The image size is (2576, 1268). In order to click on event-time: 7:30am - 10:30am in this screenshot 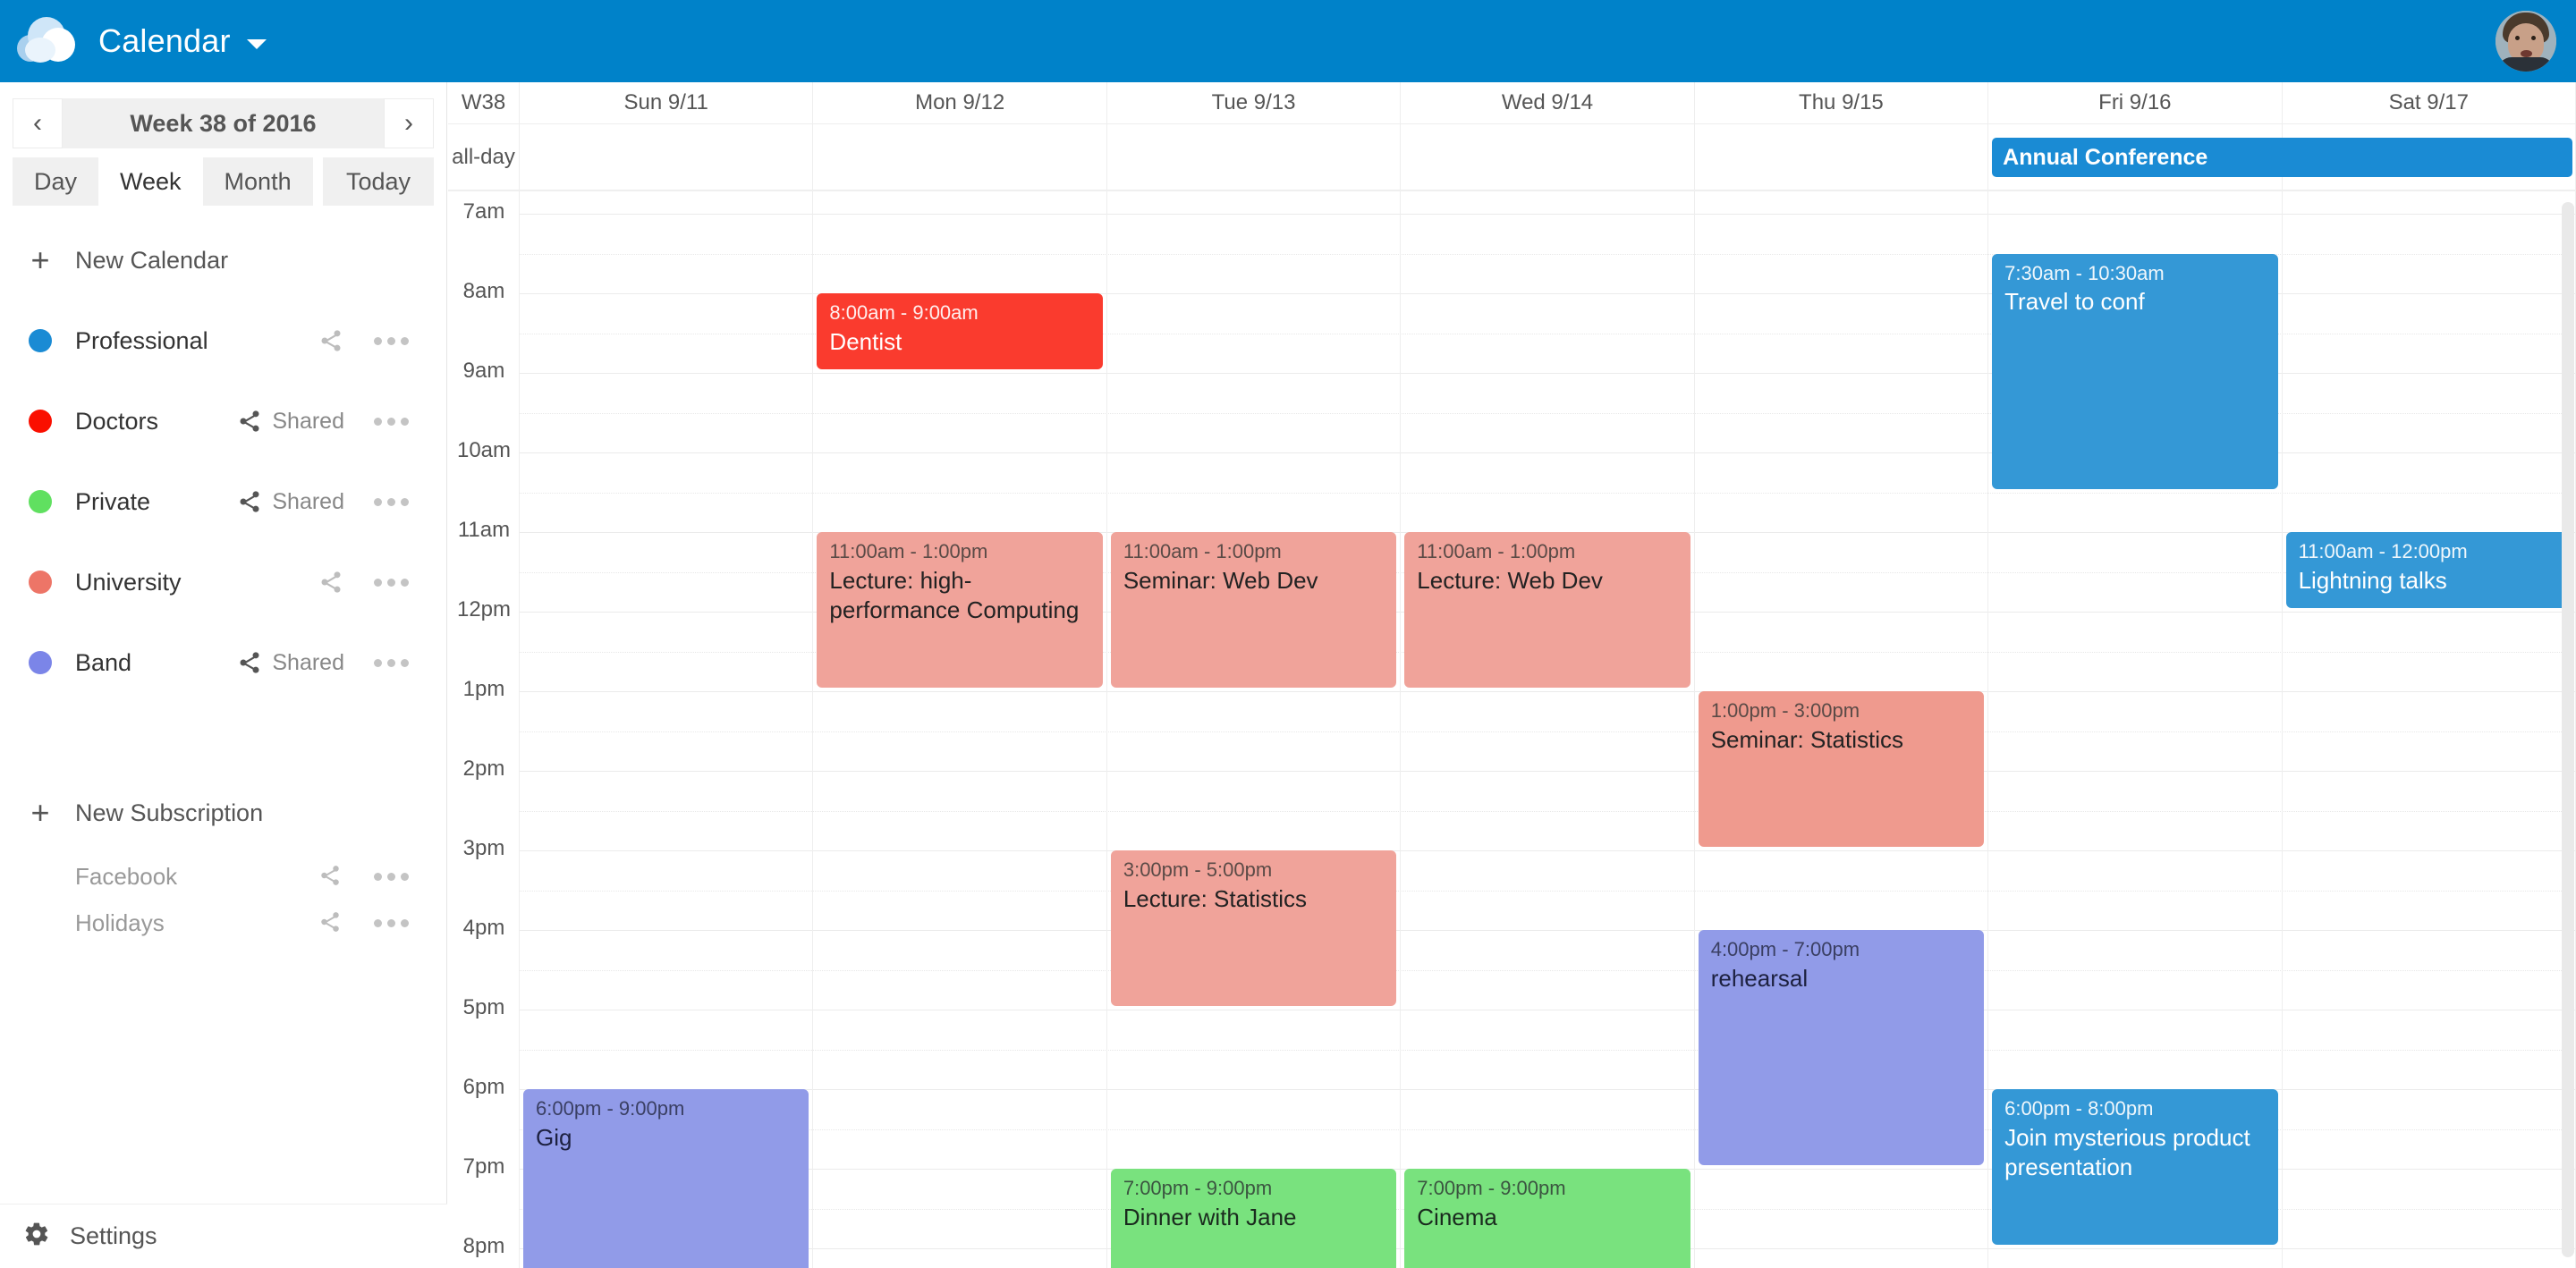, I will do `click(2084, 272)`.